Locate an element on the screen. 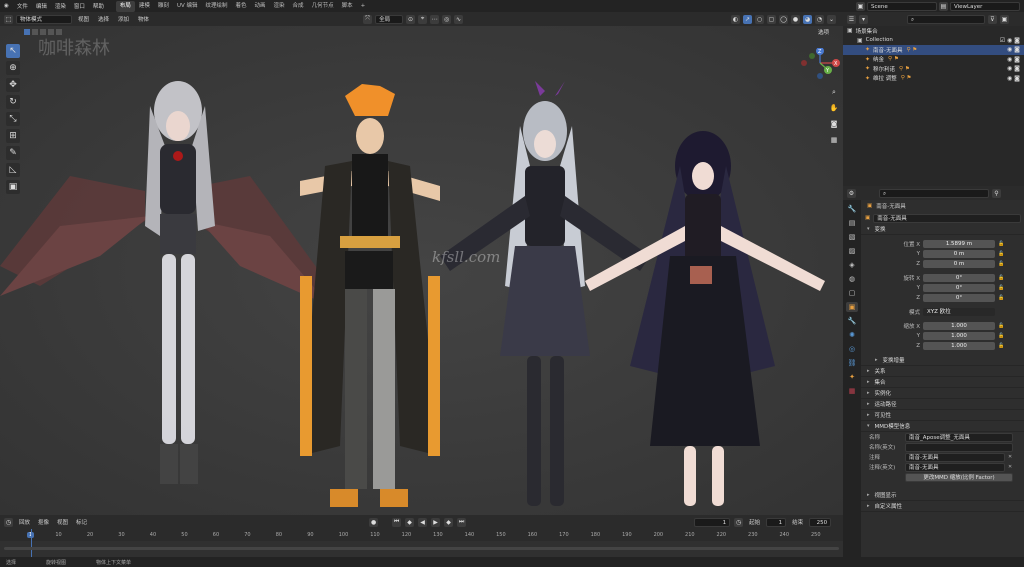  shading-options-icon: ⌄ is located at coordinates (831, 19).